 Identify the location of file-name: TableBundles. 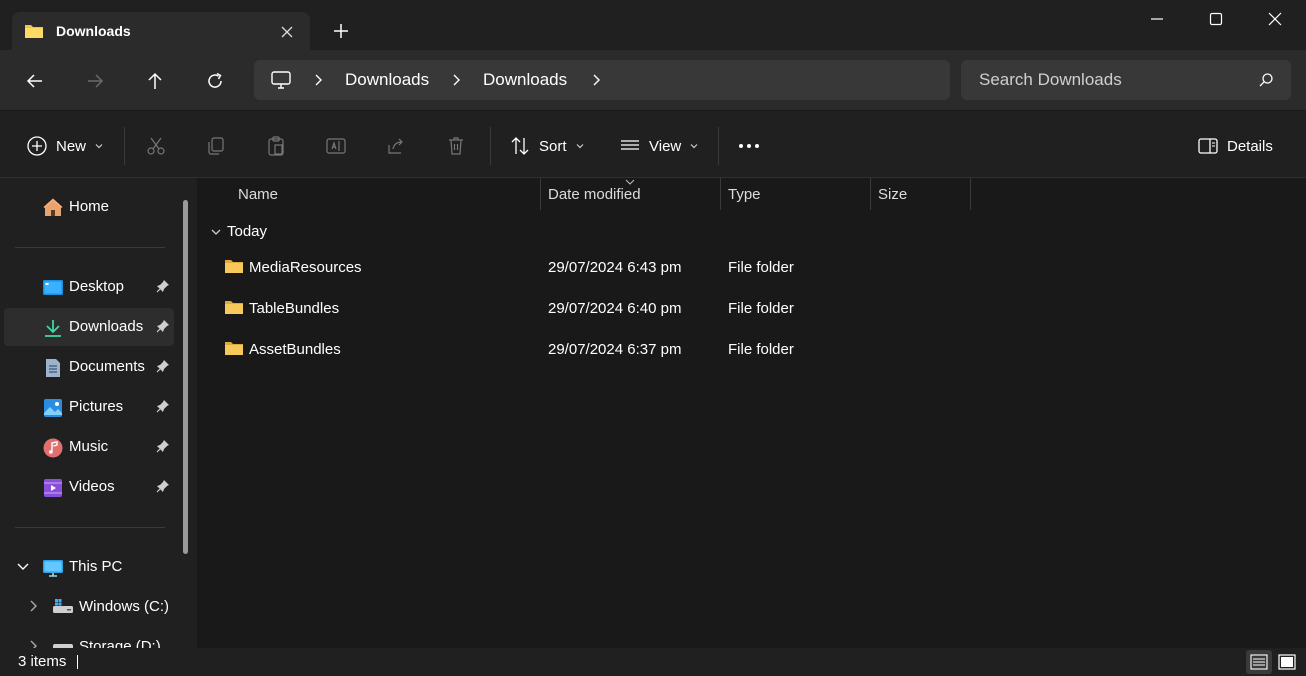
(294, 308).